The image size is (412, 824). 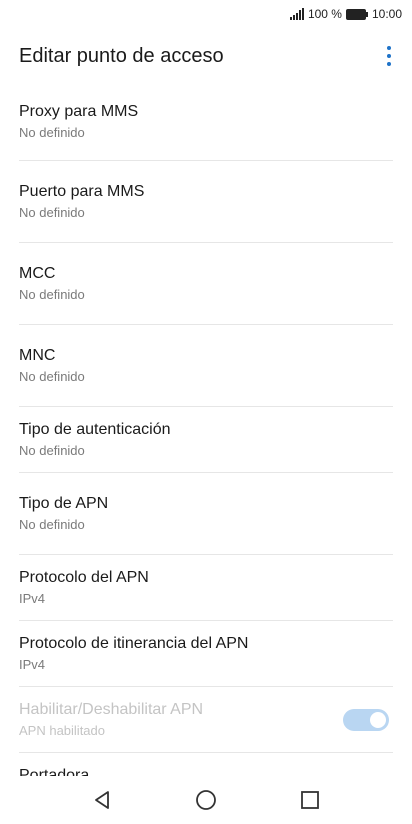 What do you see at coordinates (206, 122) in the screenshot?
I see `list-item-proxy-mms: Proxy para MMS No definido` at bounding box center [206, 122].